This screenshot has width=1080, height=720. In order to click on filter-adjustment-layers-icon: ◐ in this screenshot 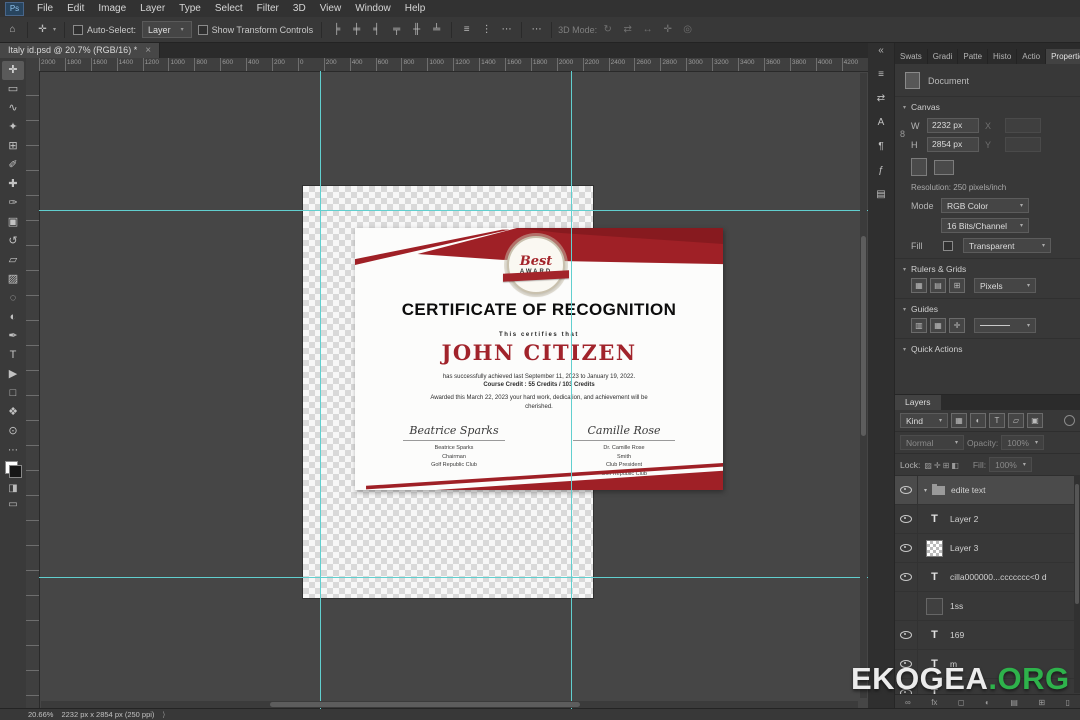, I will do `click(978, 420)`.